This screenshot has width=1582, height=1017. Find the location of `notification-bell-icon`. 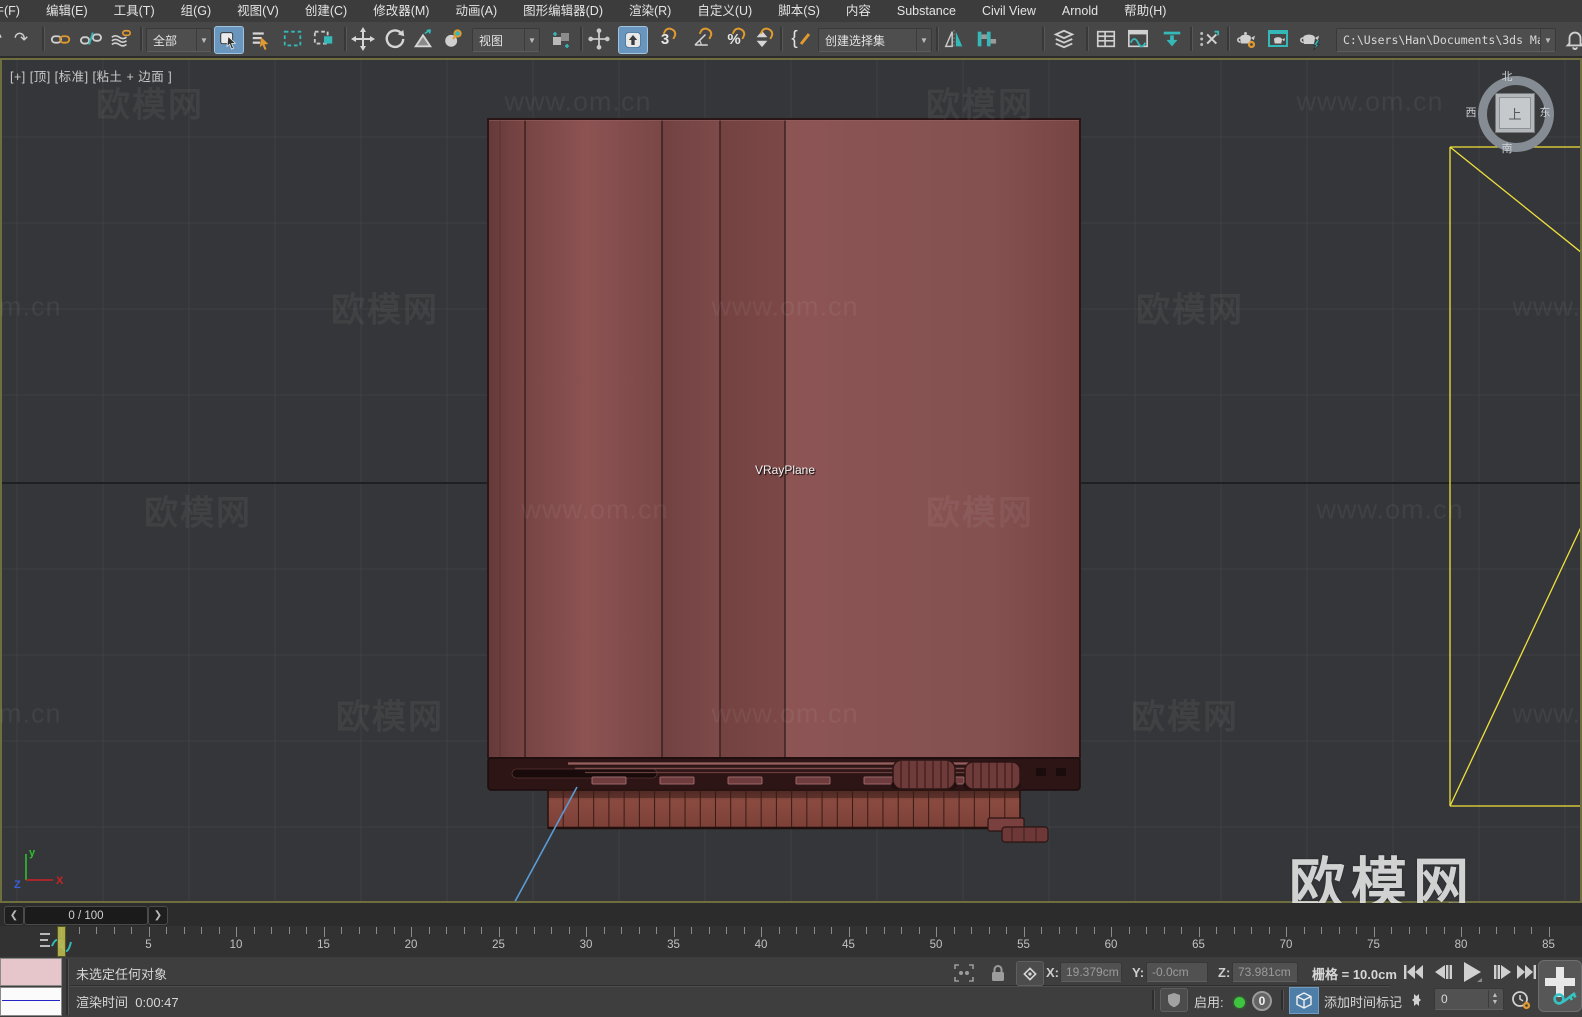

notification-bell-icon is located at coordinates (1572, 39).